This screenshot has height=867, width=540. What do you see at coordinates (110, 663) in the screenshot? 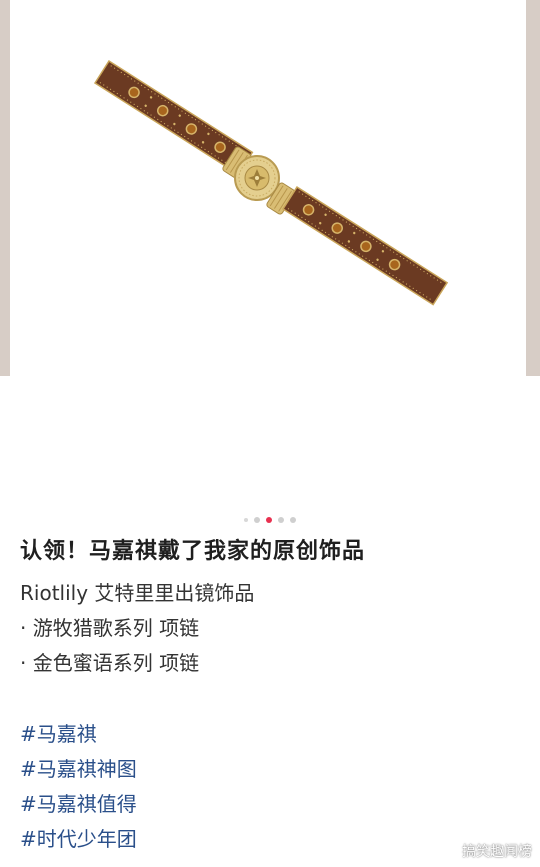
I see `post-item-line: · 金色蜜语系列 项链` at bounding box center [110, 663].